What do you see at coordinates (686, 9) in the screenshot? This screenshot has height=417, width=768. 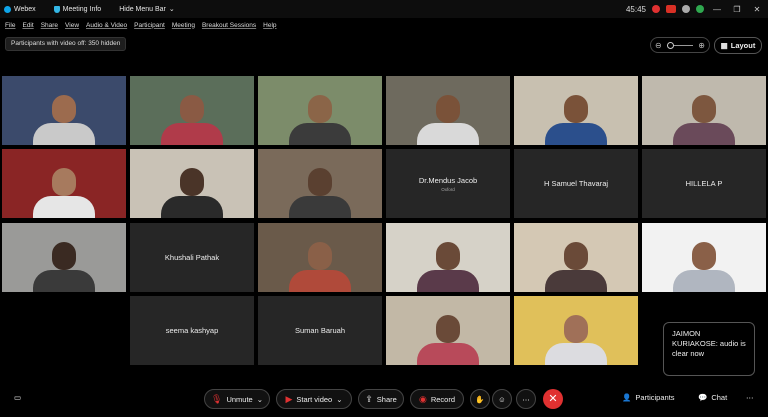 I see `info-icon` at bounding box center [686, 9].